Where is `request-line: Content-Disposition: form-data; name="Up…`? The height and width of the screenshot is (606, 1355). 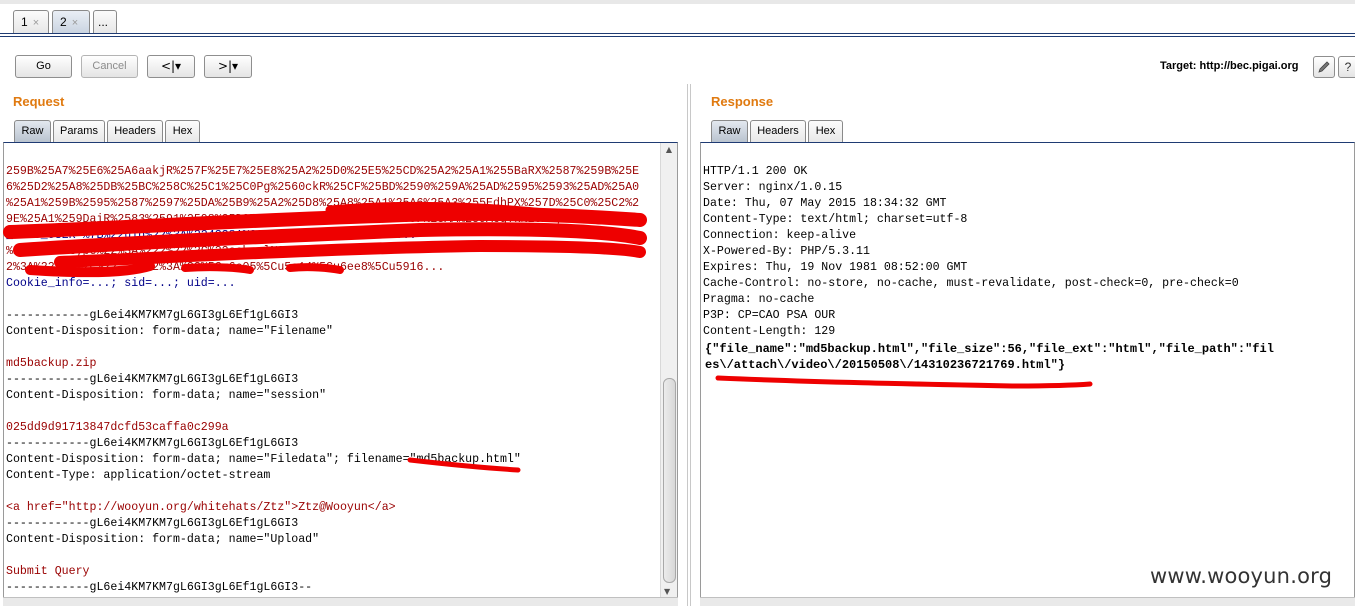
request-line: Content-Disposition: form-data; name="Up… is located at coordinates (163, 539).